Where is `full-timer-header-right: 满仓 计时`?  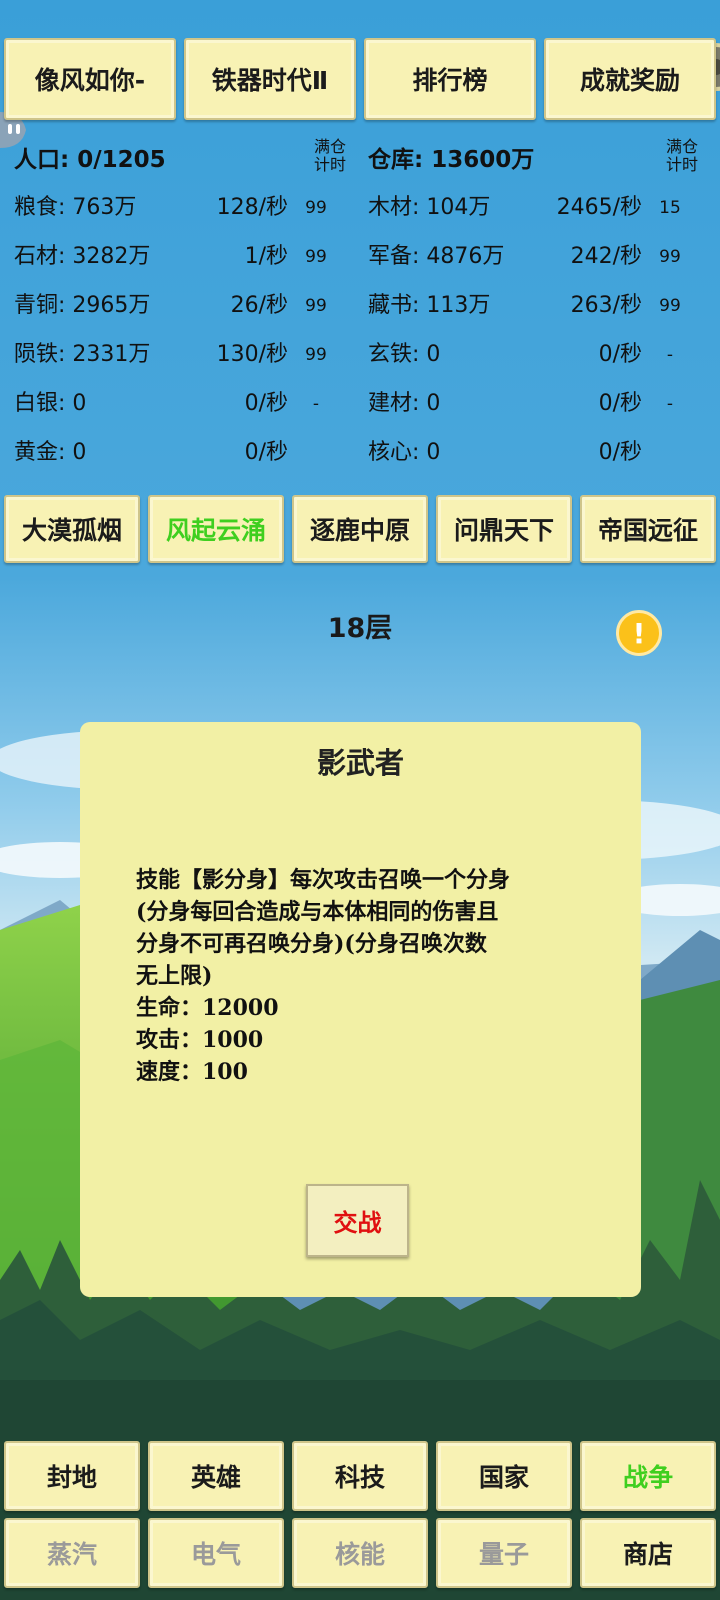
full-timer-header-right: 满仓 计时 is located at coordinates (682, 156).